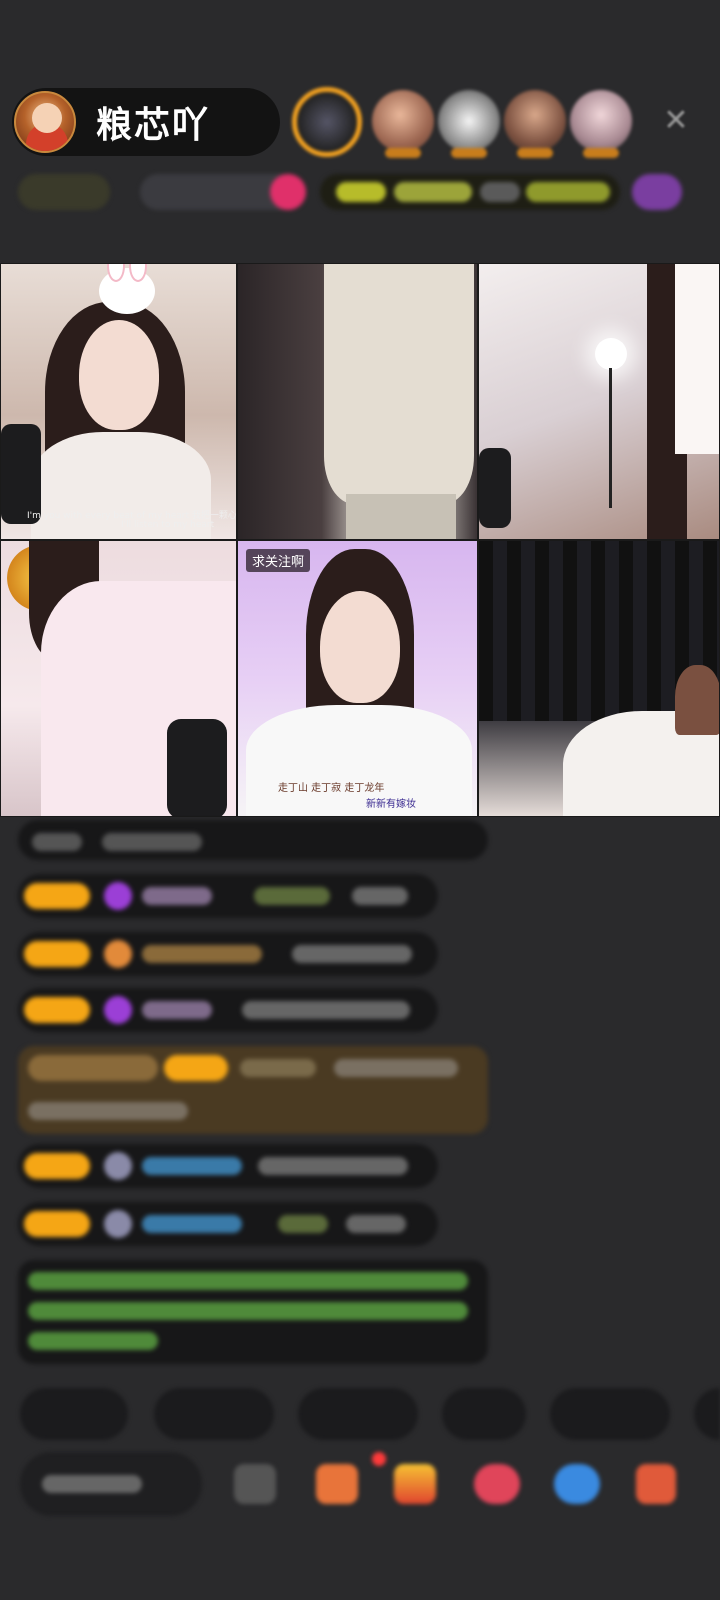 The height and width of the screenshot is (1600, 720). Describe the element at coordinates (656, 1484) in the screenshot. I see `more-apps-icon` at that location.